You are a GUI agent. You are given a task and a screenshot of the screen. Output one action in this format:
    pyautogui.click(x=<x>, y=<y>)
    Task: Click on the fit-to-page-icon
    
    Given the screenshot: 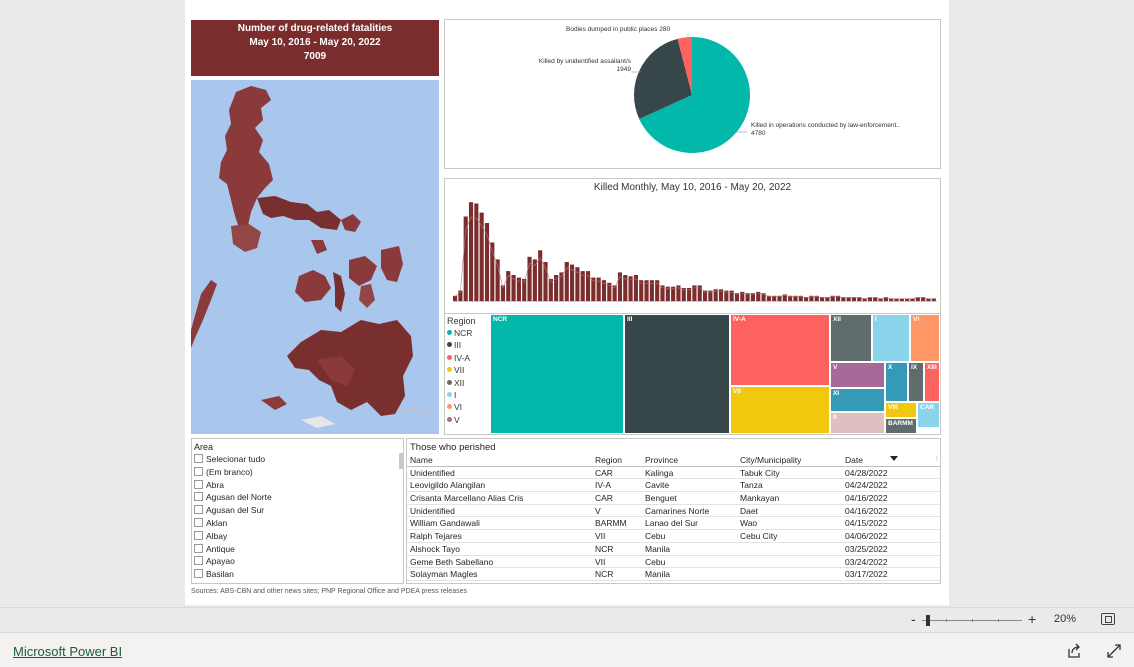 What is the action you would take?
    pyautogui.click(x=1108, y=619)
    